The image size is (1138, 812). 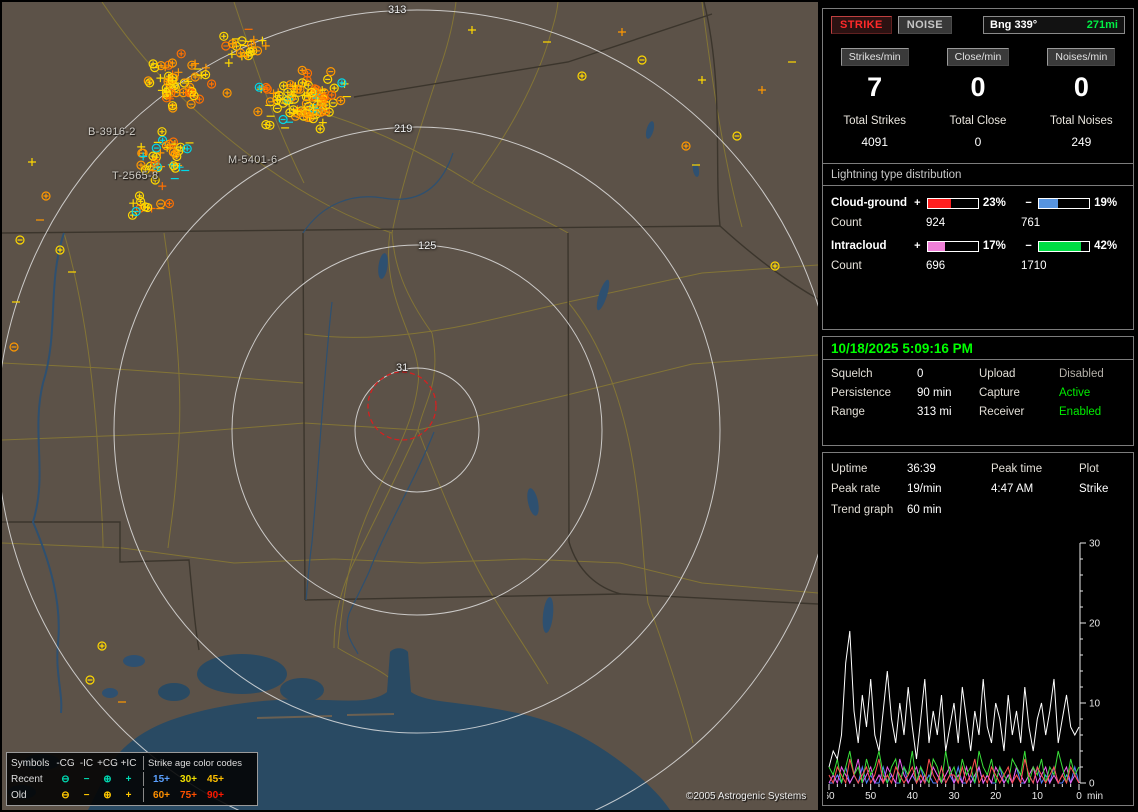 What do you see at coordinates (859, 246) in the screenshot?
I see `intracloud-label: Intracloud` at bounding box center [859, 246].